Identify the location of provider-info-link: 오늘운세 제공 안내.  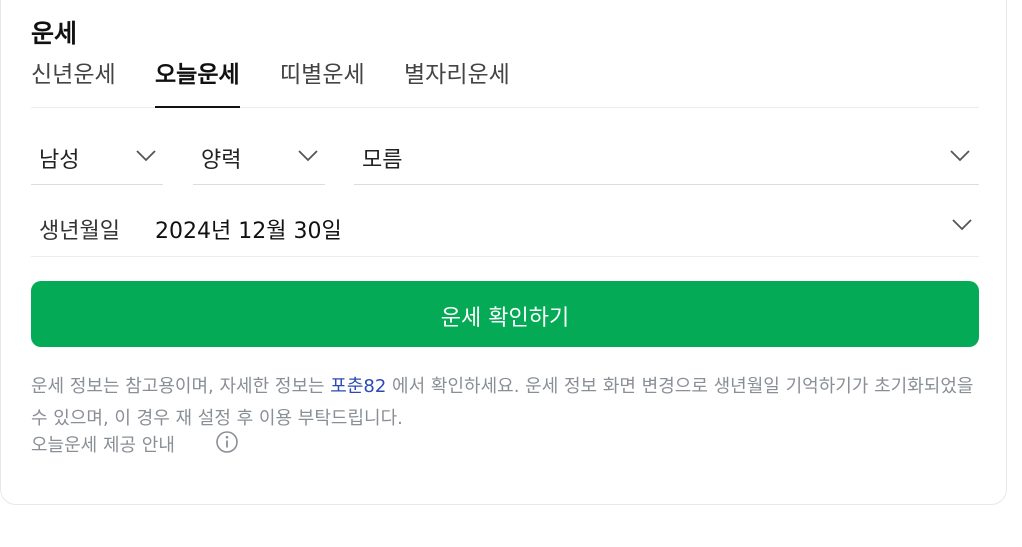
(134, 444).